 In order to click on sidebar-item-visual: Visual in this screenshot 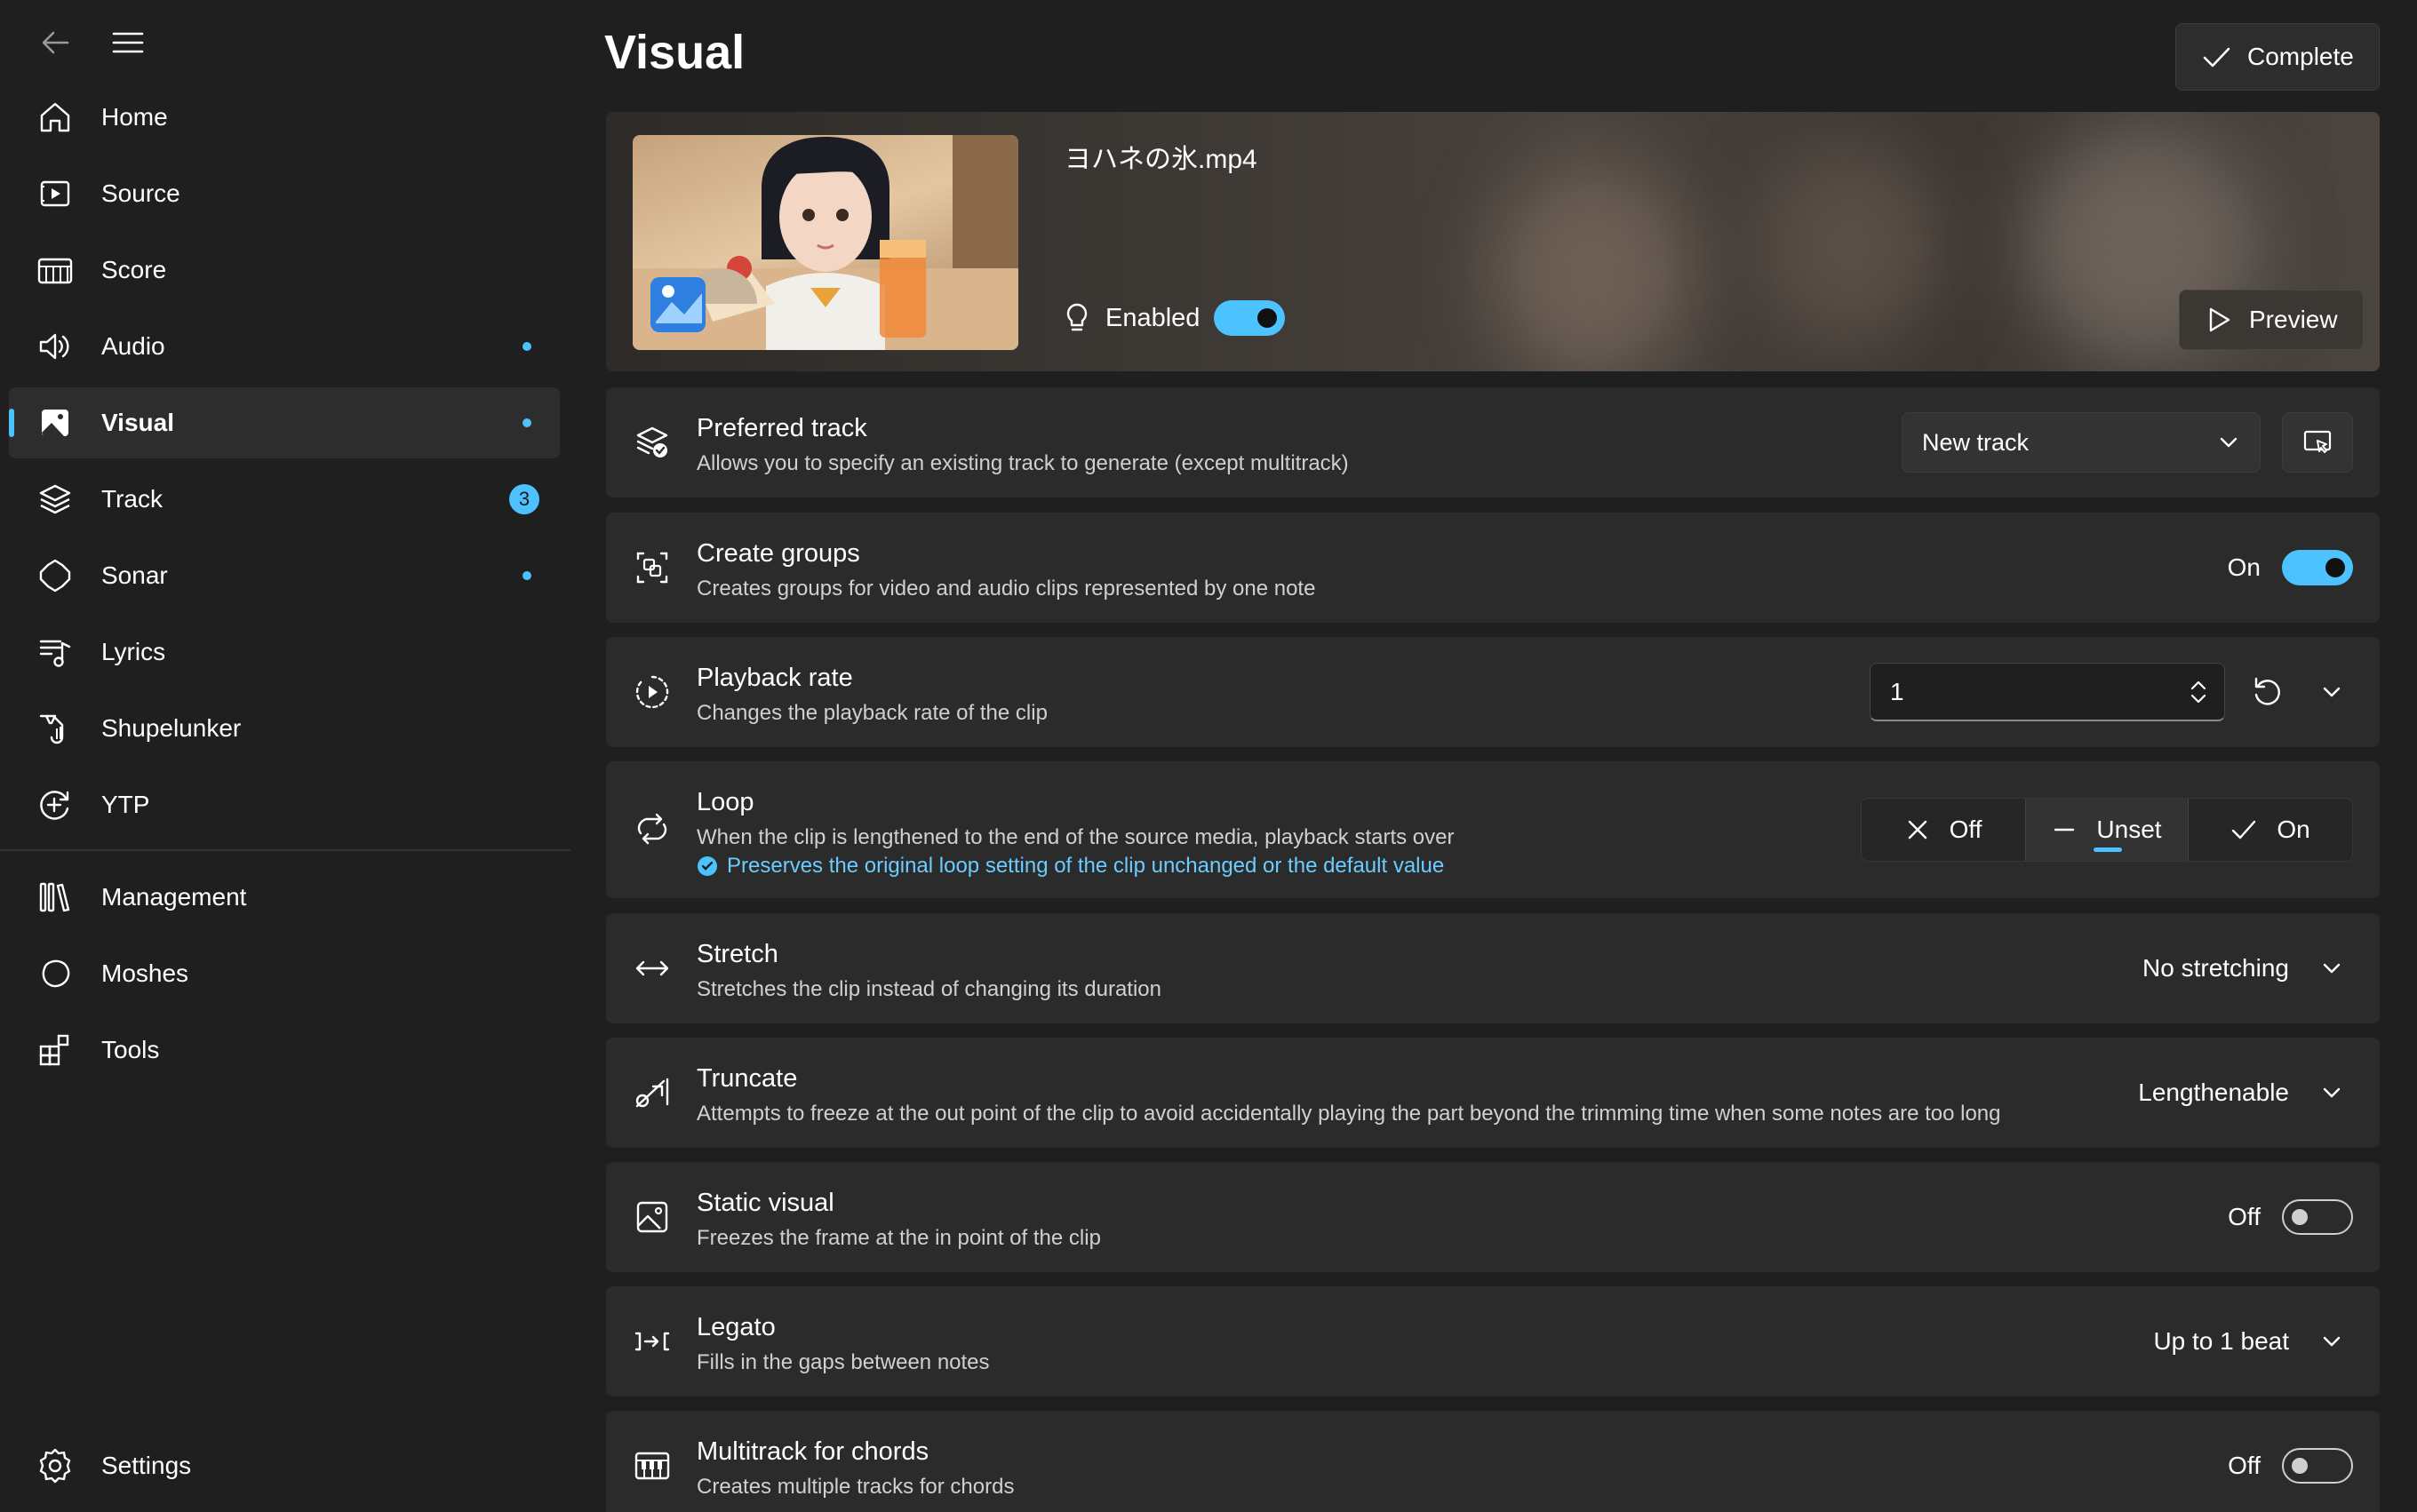, I will do `click(284, 422)`.